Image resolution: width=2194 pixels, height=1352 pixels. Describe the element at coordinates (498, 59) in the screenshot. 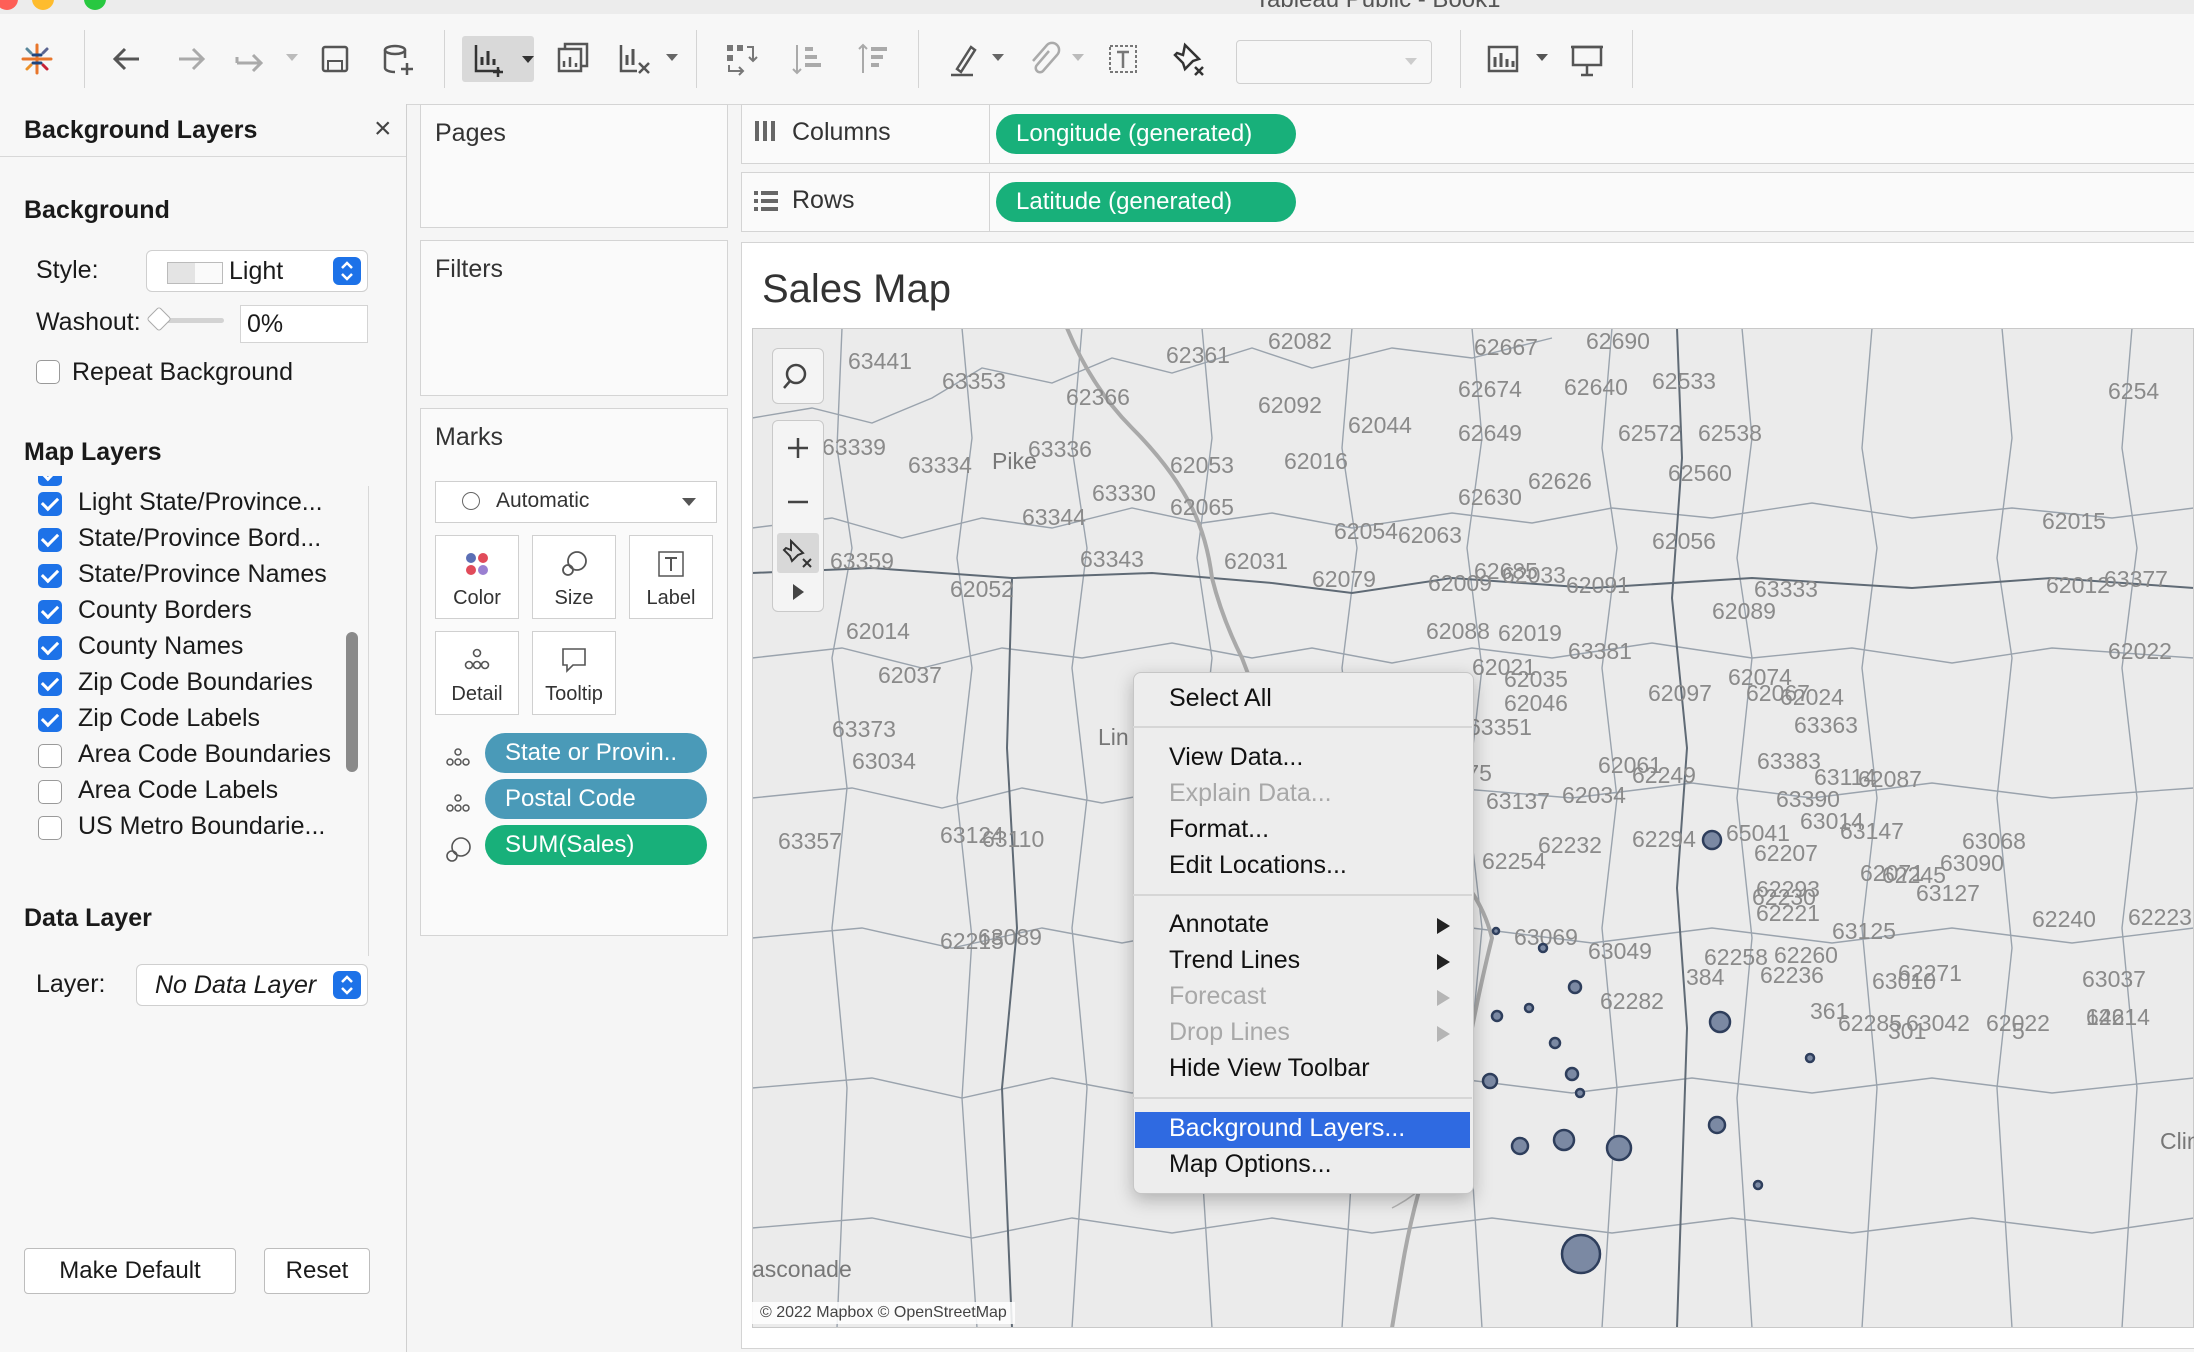

I see `new-worksheet-button` at that location.